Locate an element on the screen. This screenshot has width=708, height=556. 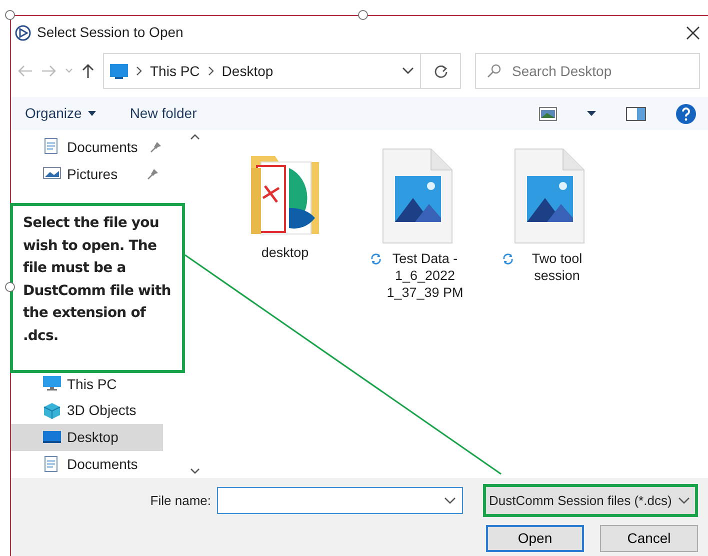
nav-item: This PC is located at coordinates (87, 384).